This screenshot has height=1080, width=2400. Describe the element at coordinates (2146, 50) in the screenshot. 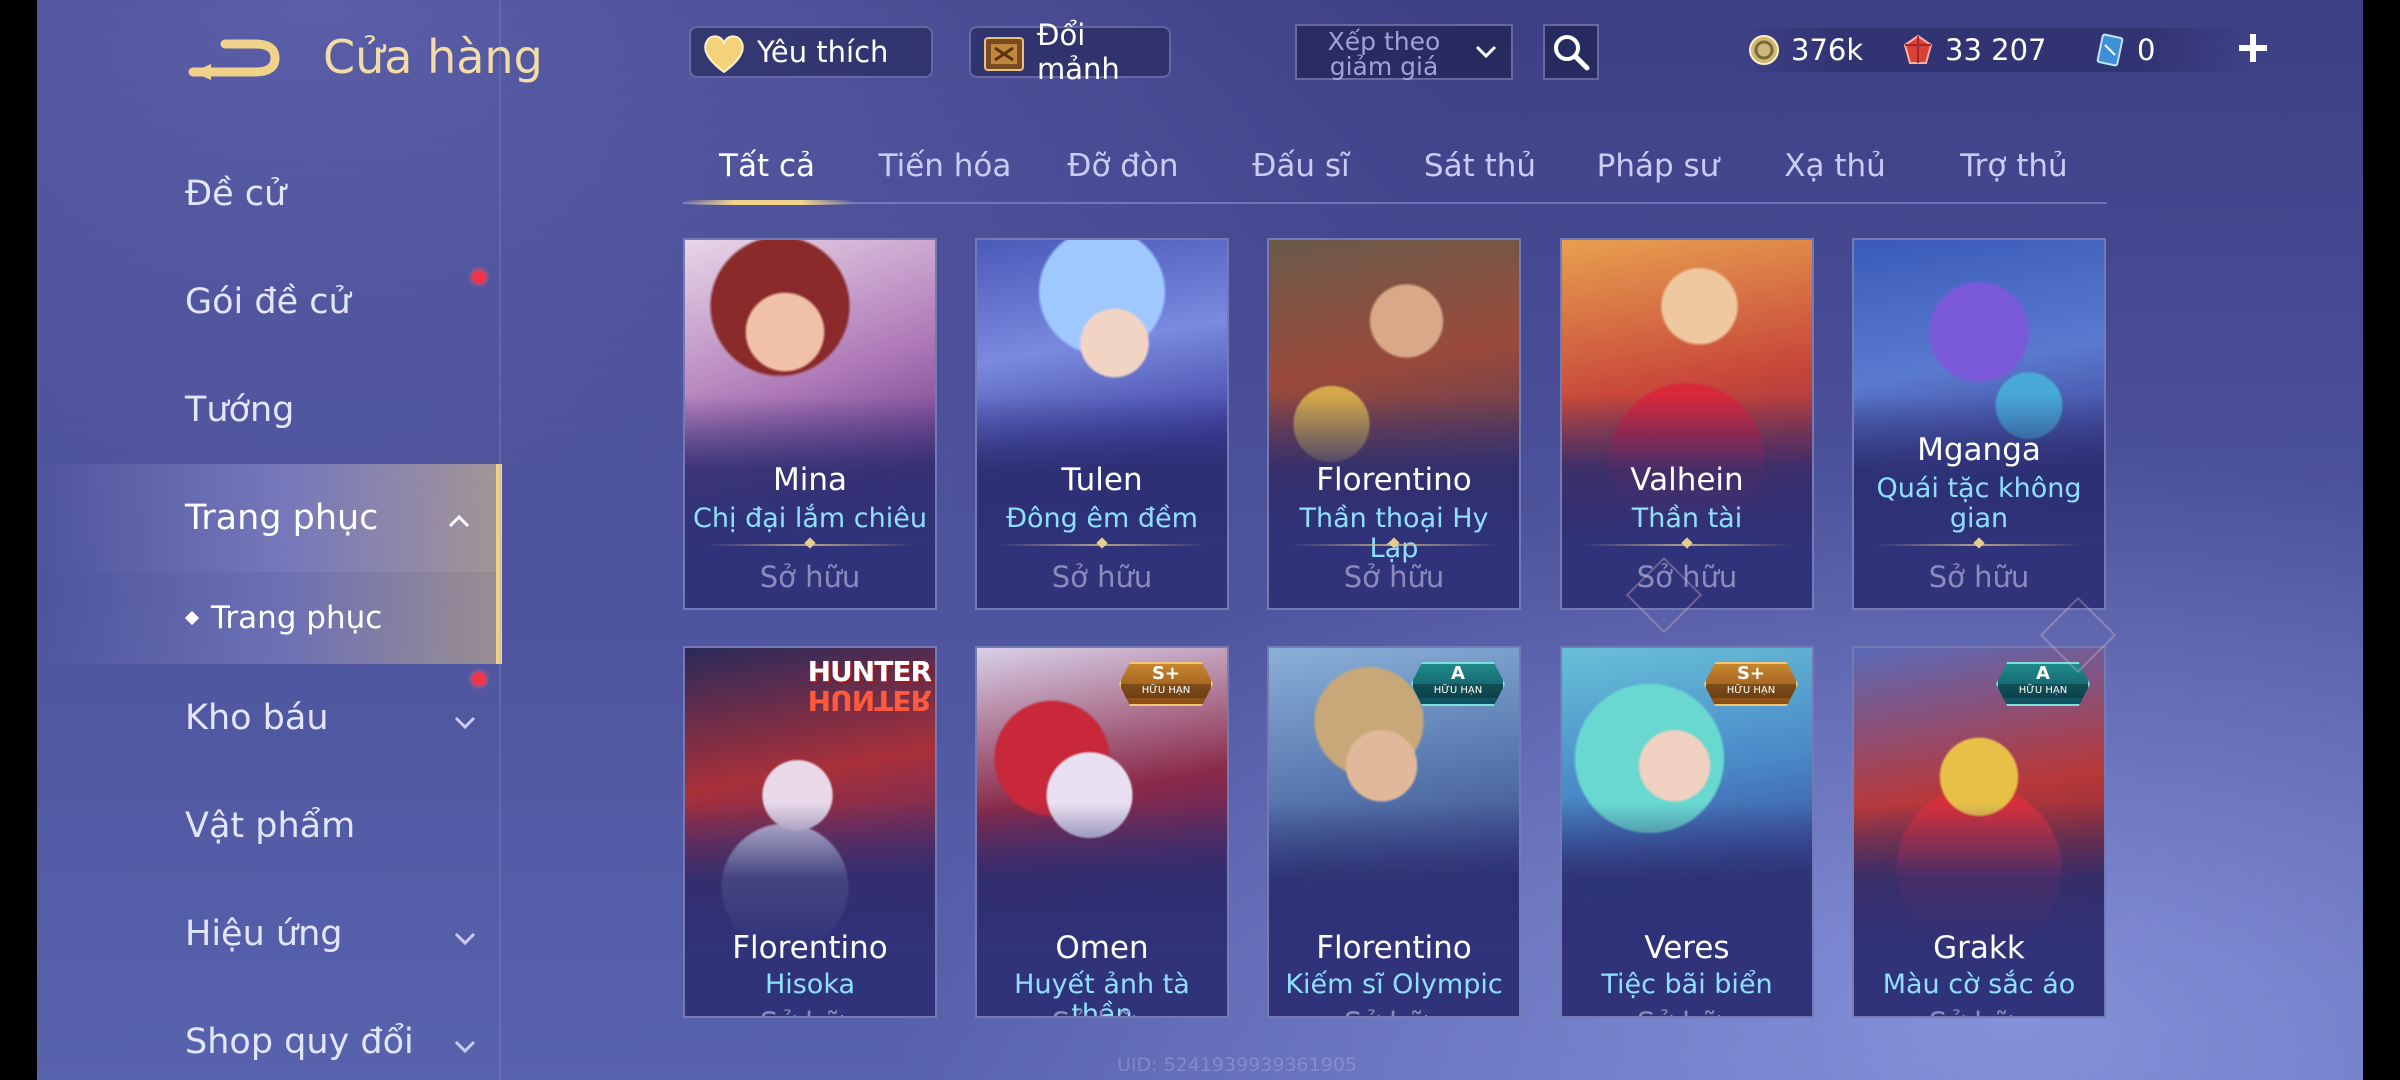

I see `diamond-value: 0` at that location.